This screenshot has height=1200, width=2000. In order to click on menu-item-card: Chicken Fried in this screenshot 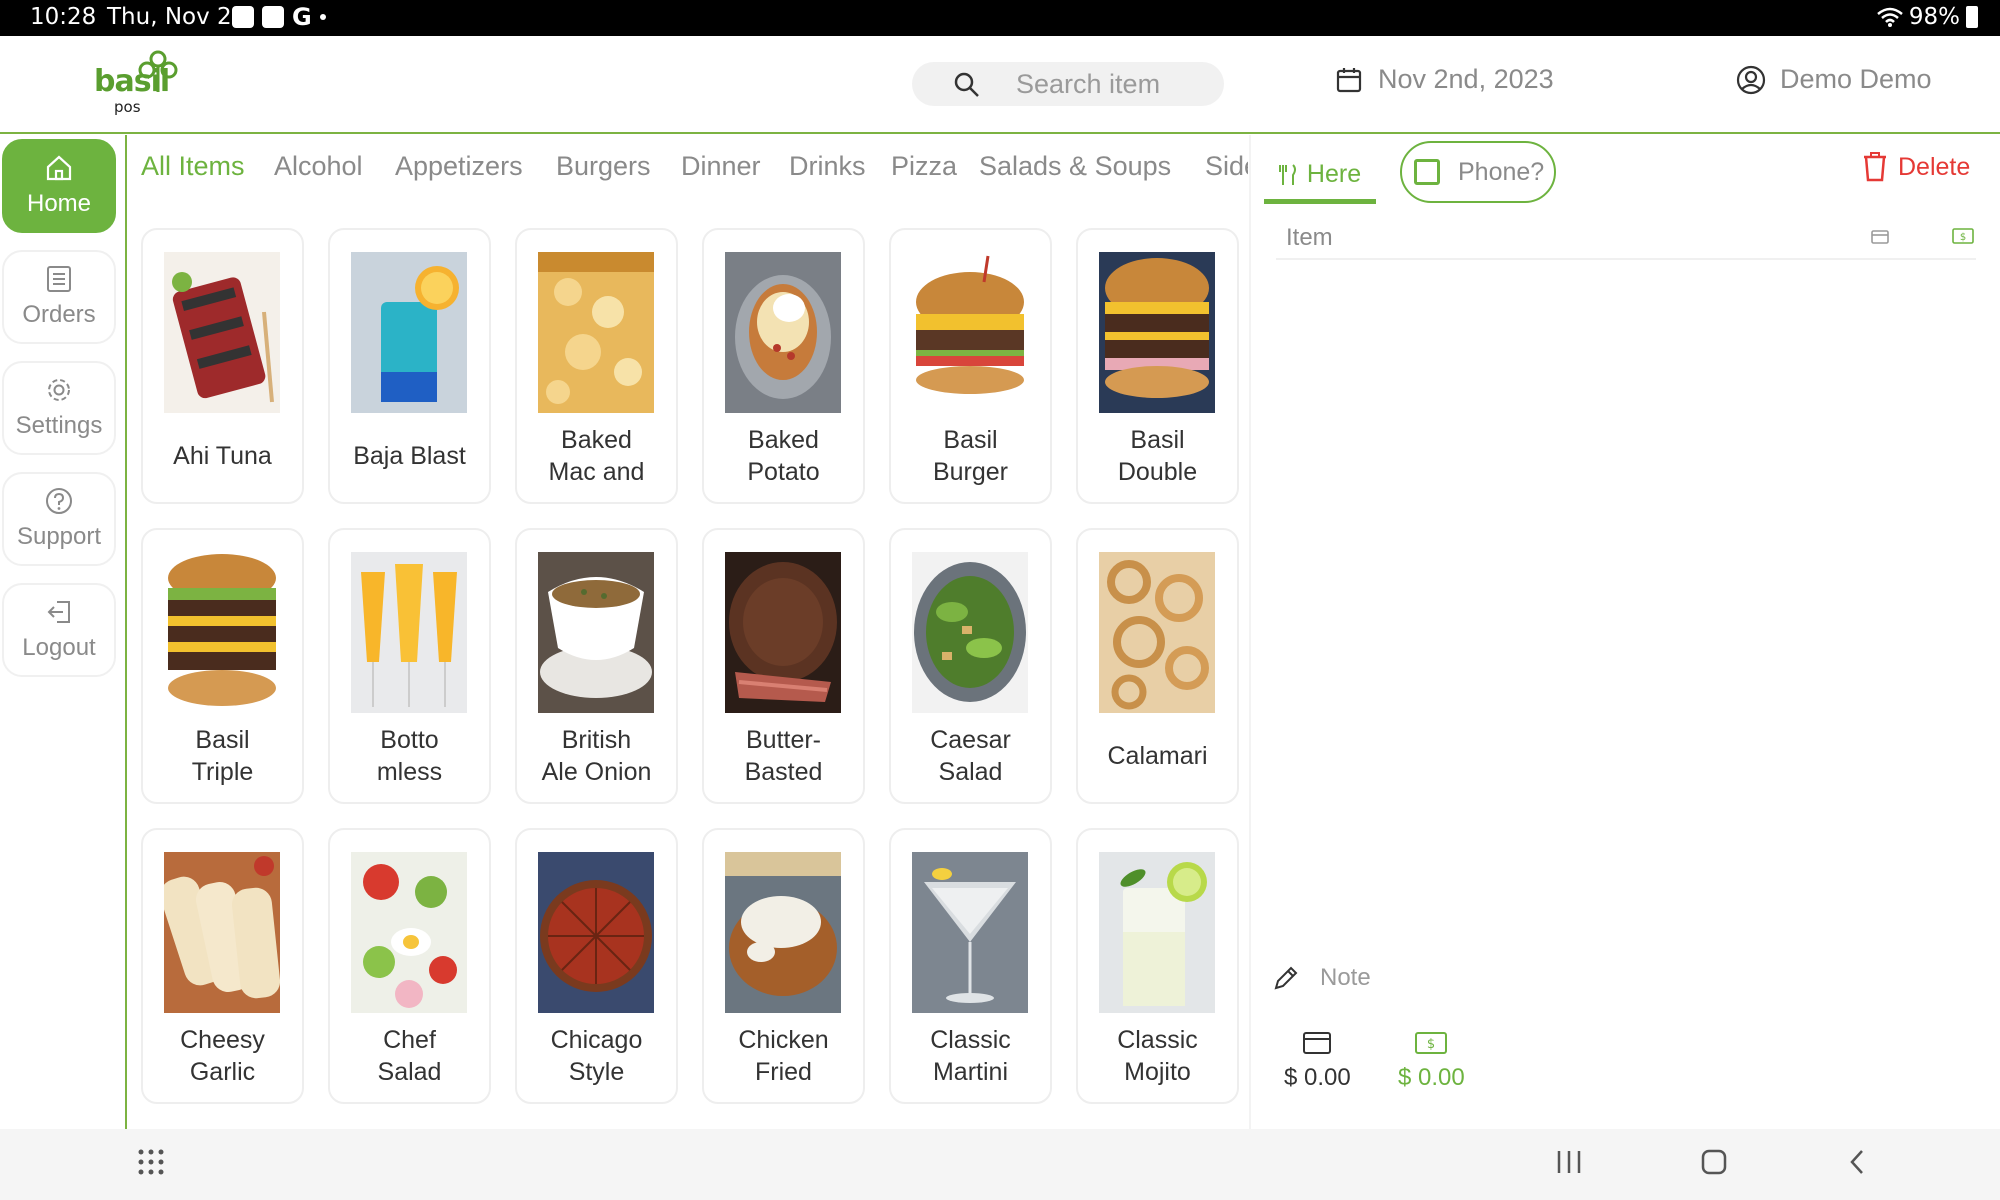, I will do `click(783, 966)`.